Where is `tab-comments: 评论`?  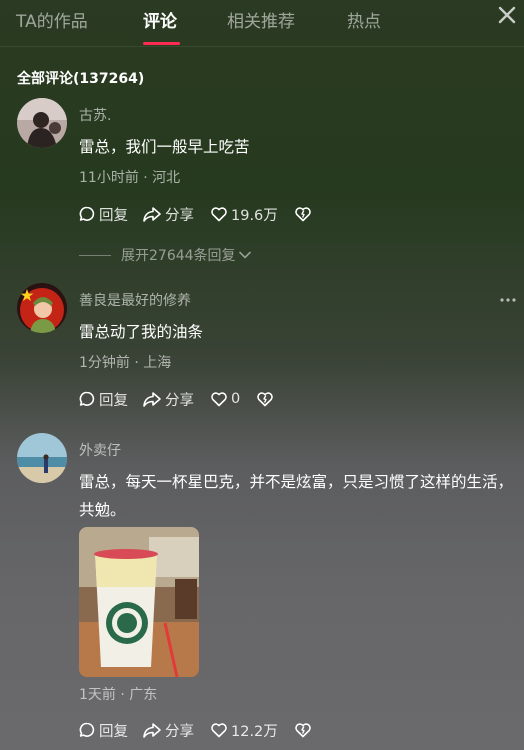
tab-comments: 评论 is located at coordinates (160, 19).